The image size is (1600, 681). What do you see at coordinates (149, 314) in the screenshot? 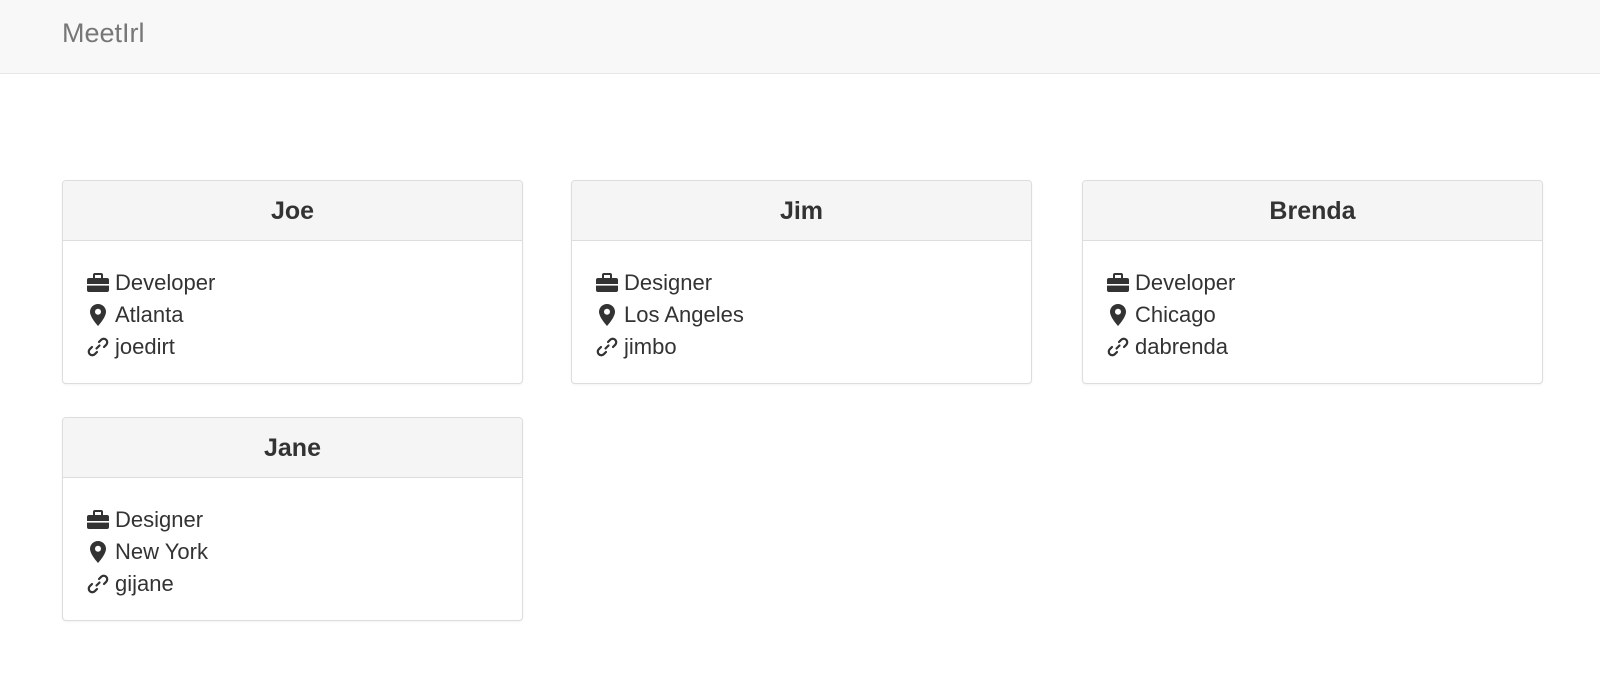
I see `person-location: Atlanta` at bounding box center [149, 314].